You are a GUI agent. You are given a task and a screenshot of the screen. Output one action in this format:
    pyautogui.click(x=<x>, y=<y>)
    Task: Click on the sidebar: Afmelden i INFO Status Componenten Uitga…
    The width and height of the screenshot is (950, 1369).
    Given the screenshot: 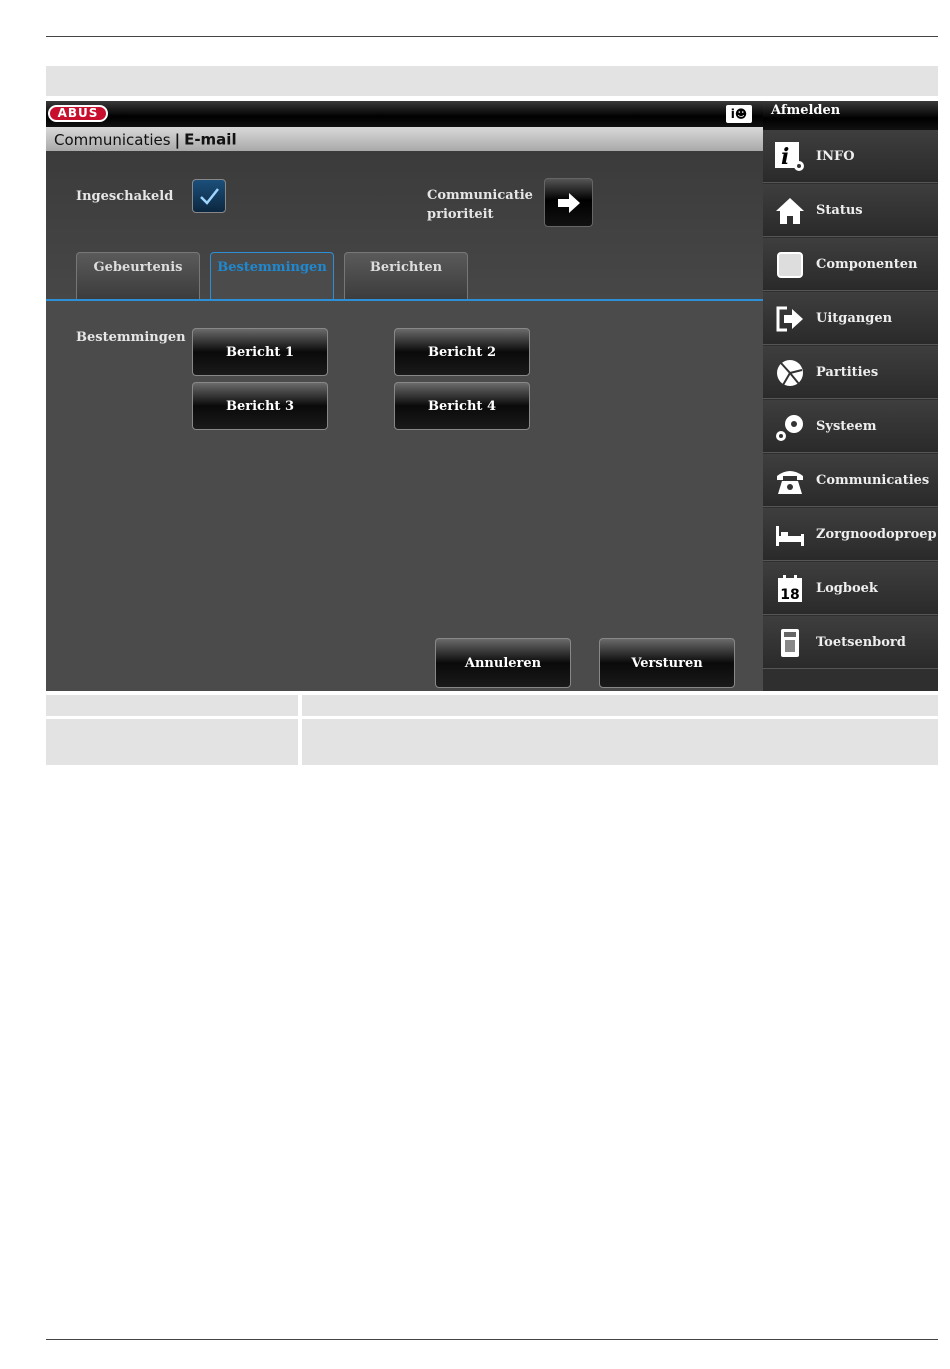 What is the action you would take?
    pyautogui.click(x=850, y=396)
    